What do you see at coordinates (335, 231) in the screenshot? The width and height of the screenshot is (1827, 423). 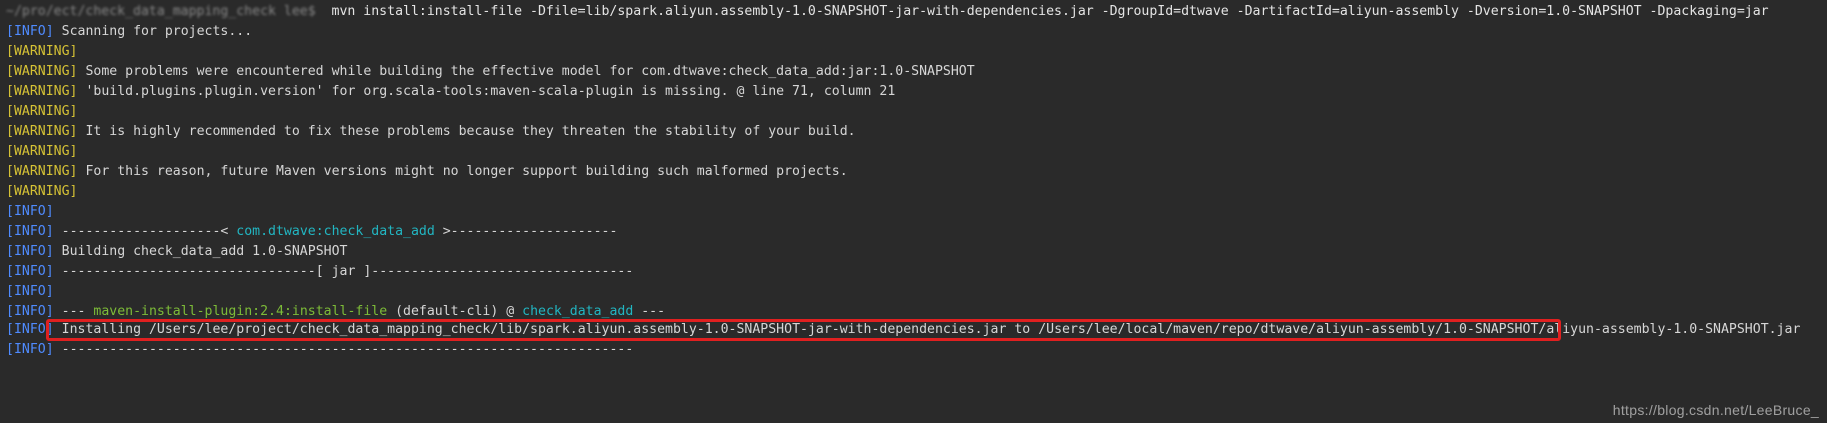 I see `project-id: com.dtwave:check_data_add` at bounding box center [335, 231].